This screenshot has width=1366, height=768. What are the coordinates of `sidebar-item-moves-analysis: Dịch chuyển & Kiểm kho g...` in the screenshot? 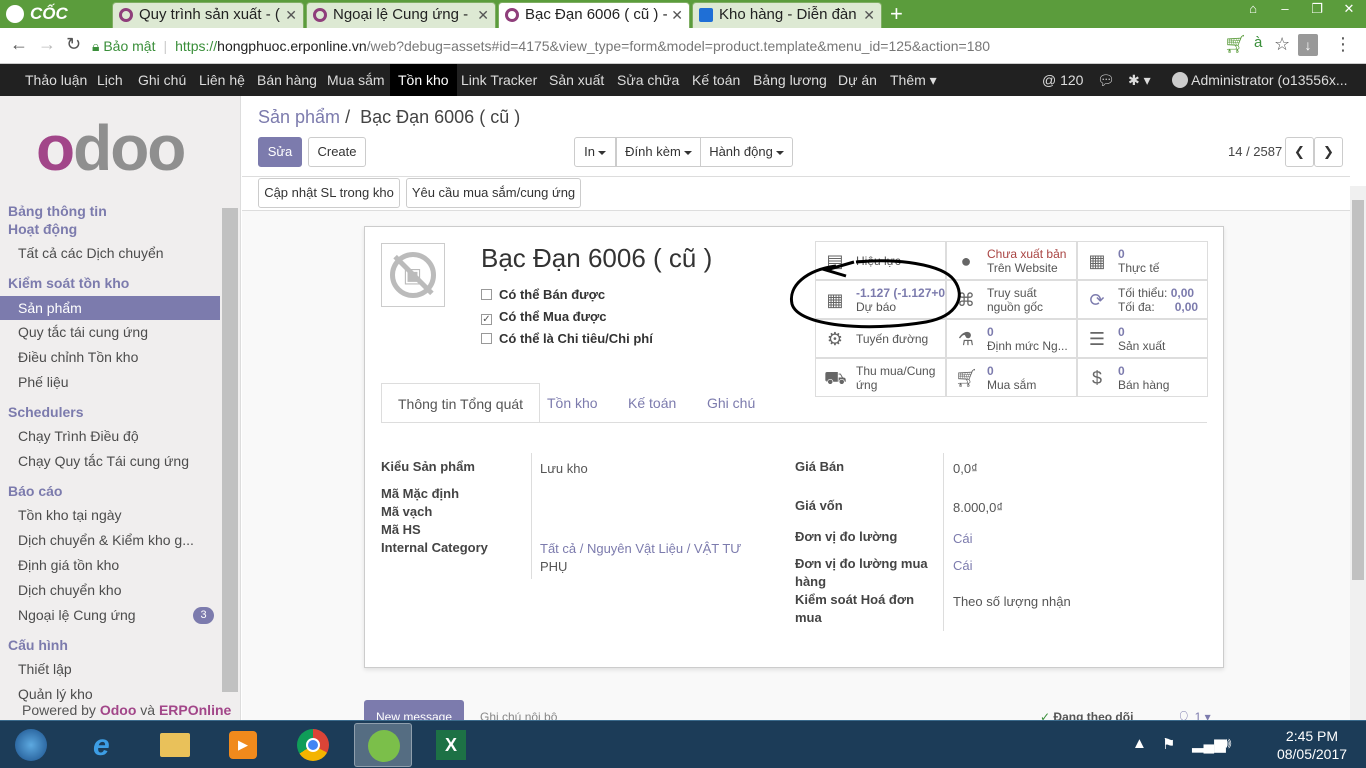 It's located at (106, 540).